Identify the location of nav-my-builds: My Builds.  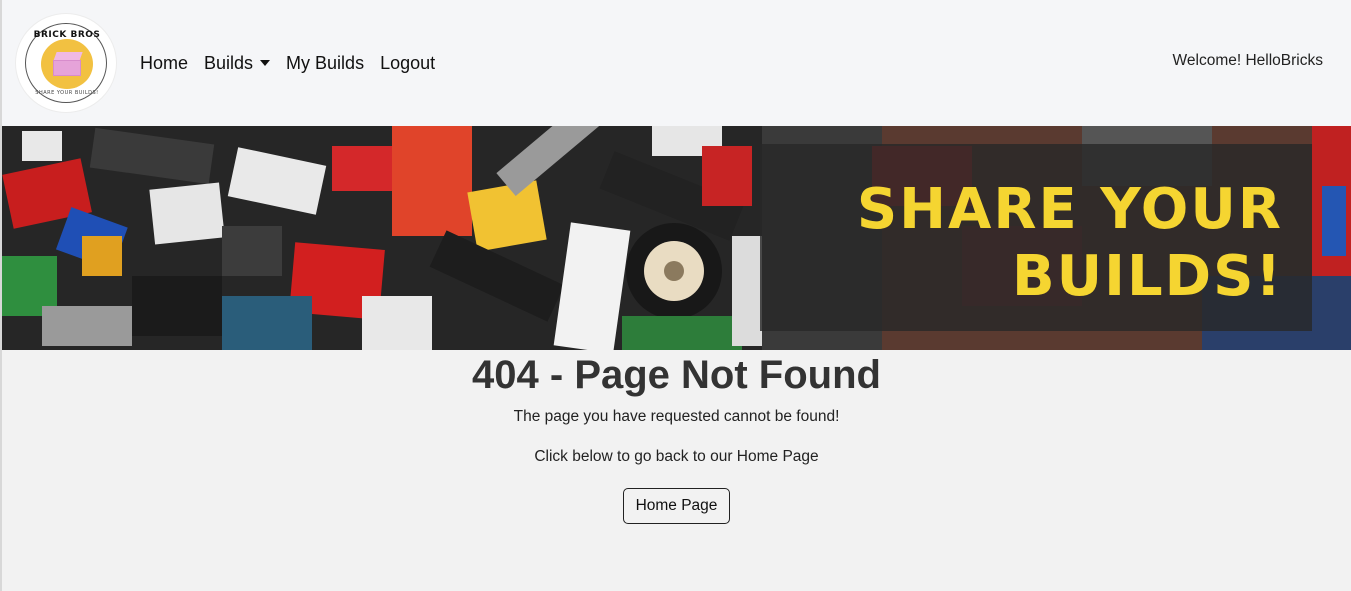
(325, 63).